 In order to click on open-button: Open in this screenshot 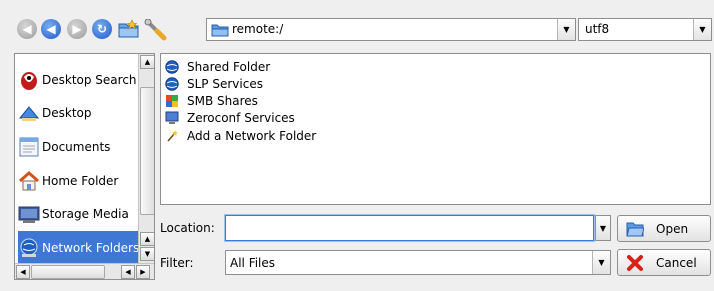, I will do `click(664, 228)`.